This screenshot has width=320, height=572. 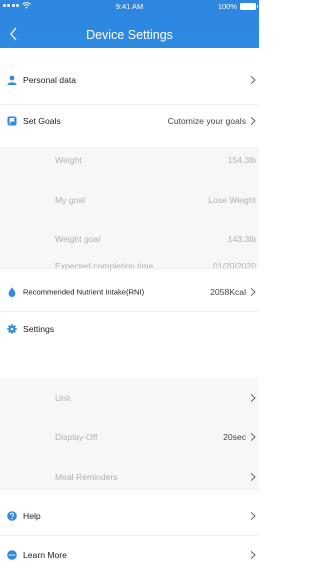 What do you see at coordinates (129, 329) in the screenshot?
I see `settings-row: Settings` at bounding box center [129, 329].